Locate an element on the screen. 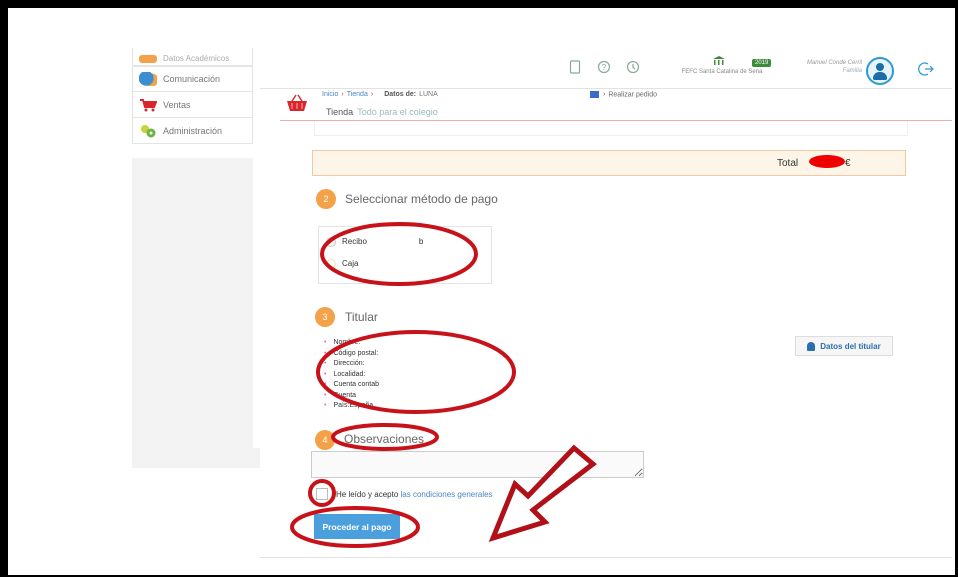  history-icon is located at coordinates (633, 67).